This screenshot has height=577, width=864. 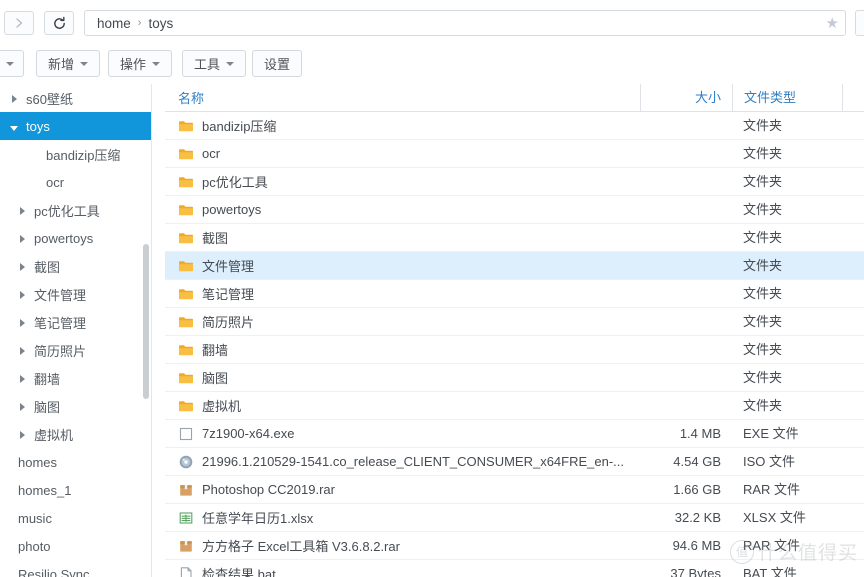 I want to click on table-row: 脑图 文件夹, so click(x=514, y=378).